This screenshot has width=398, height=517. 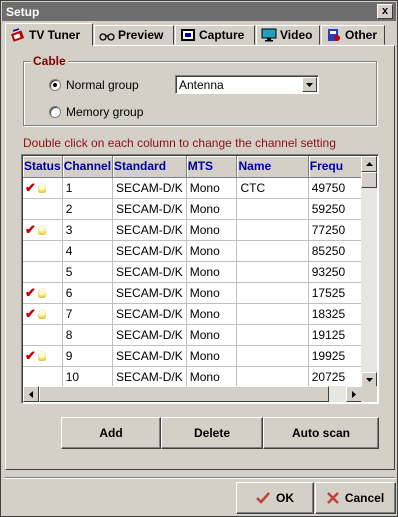 I want to click on tab-tv-tuner: TV Tuner, so click(x=49, y=34).